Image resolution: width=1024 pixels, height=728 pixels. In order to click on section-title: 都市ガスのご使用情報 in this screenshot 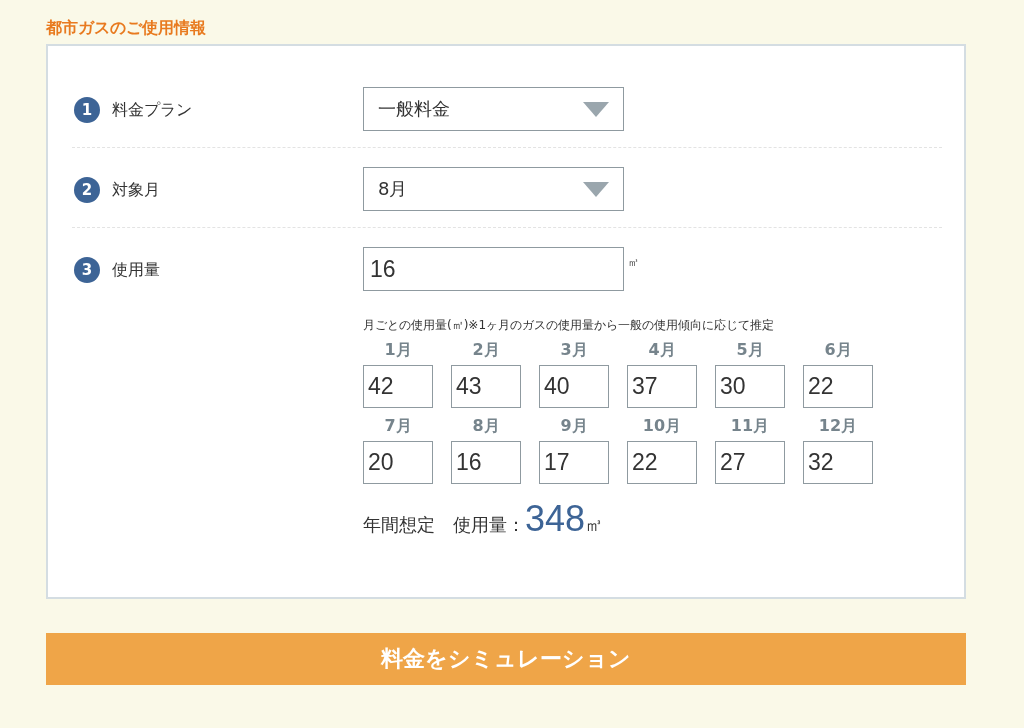, I will do `click(126, 28)`.